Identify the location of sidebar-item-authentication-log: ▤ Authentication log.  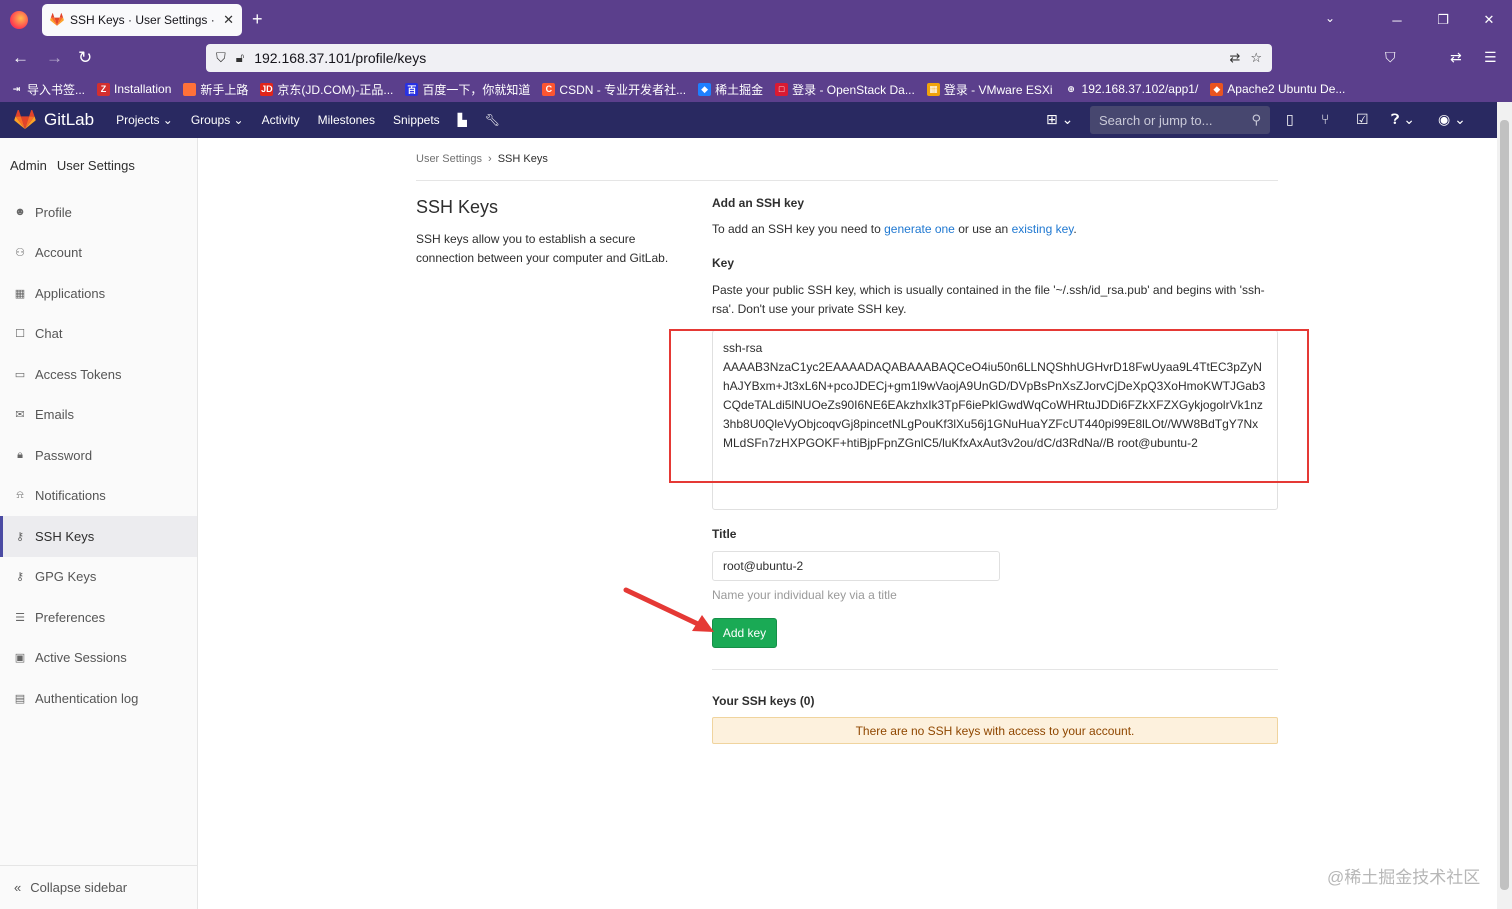
(98, 698).